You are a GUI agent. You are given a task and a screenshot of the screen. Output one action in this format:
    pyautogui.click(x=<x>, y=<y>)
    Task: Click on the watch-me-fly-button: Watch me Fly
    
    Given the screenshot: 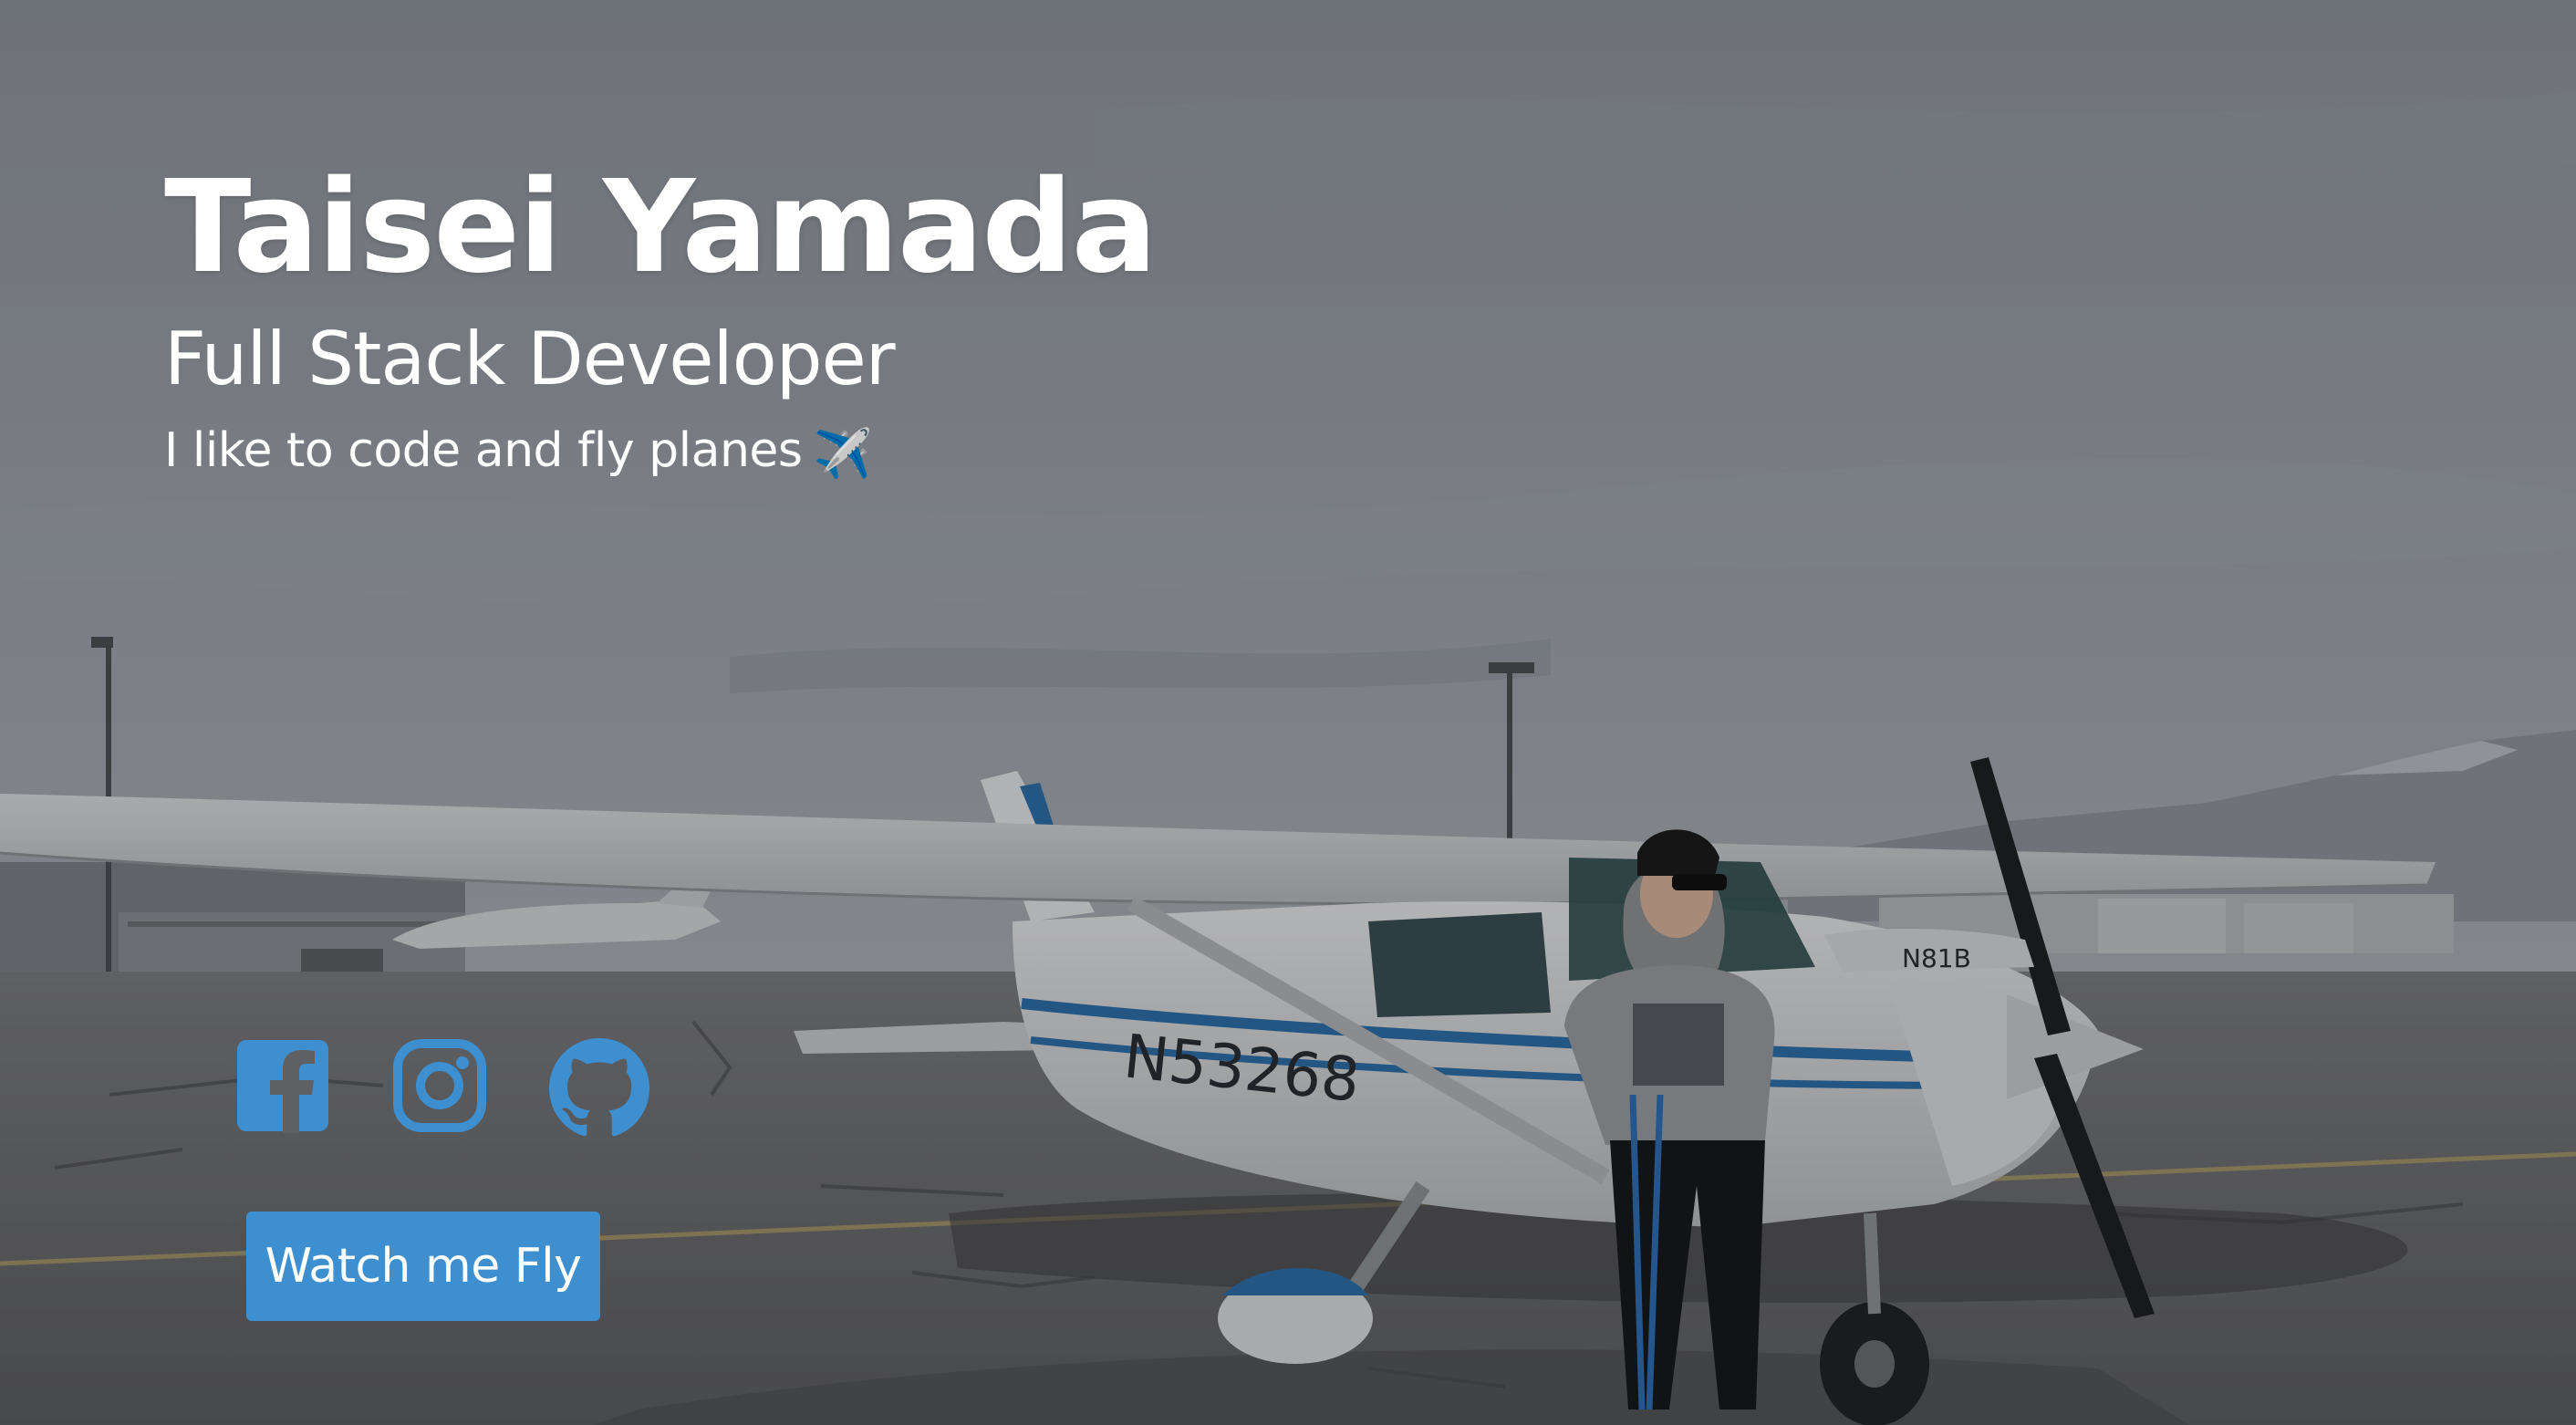 What is the action you would take?
    pyautogui.click(x=423, y=1266)
    